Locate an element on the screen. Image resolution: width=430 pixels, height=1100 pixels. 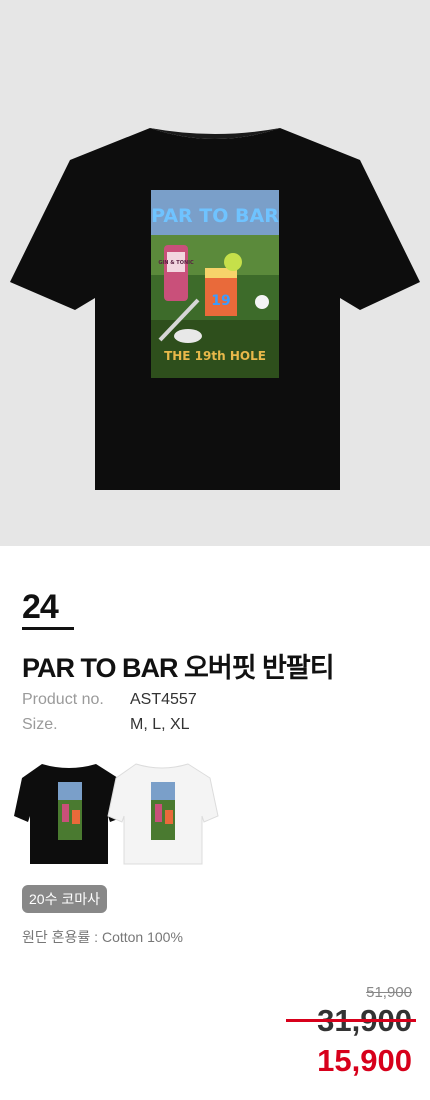
spec-label: Product no. is located at coordinates (63, 699).